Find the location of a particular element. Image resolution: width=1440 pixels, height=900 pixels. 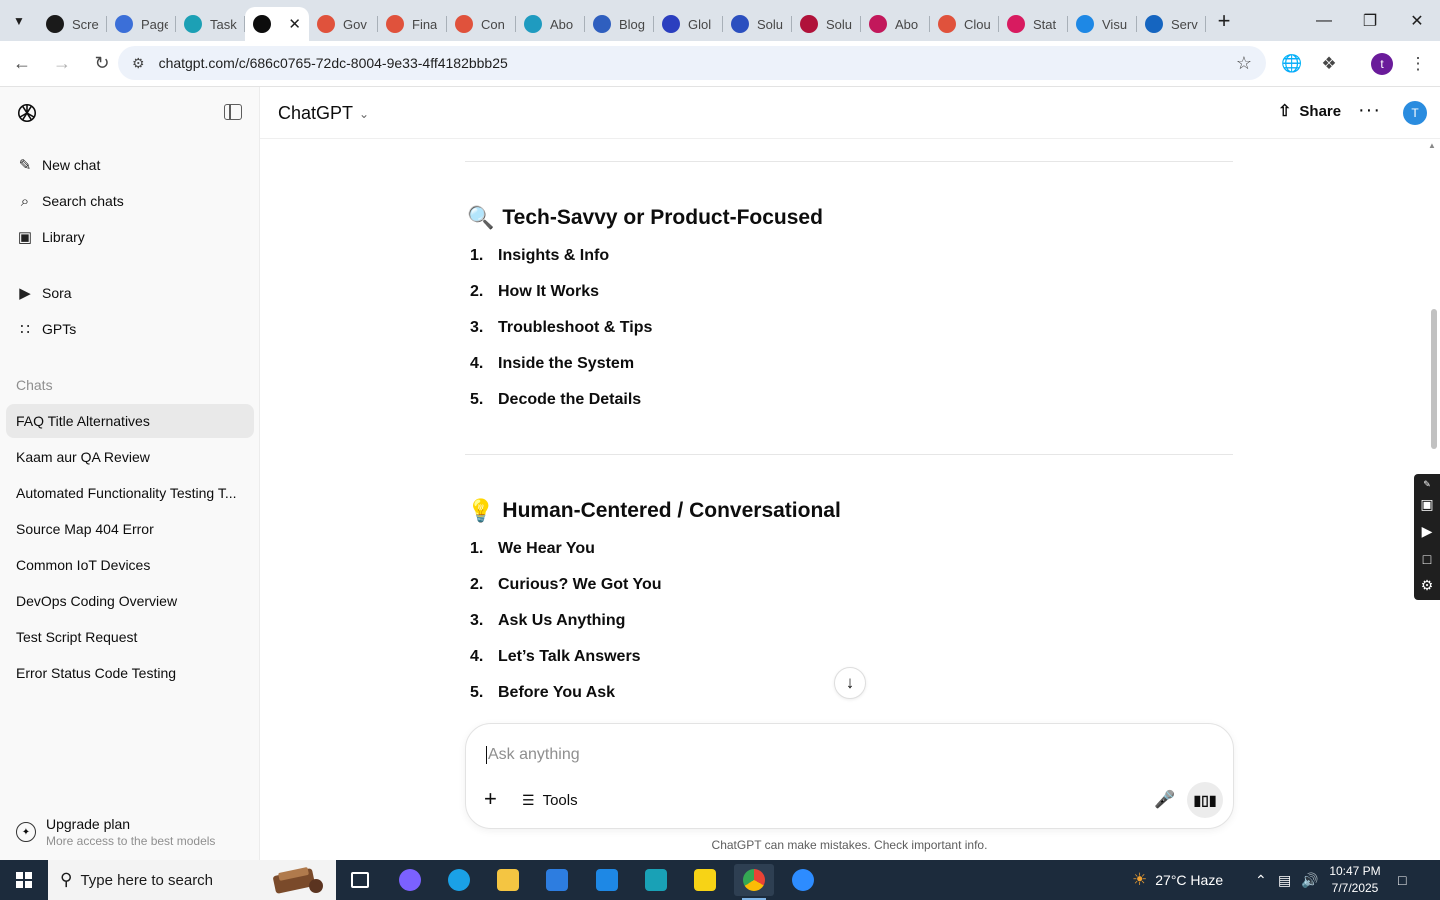

chat-history-item: DevOps Coding Overview is located at coordinates (130, 601).